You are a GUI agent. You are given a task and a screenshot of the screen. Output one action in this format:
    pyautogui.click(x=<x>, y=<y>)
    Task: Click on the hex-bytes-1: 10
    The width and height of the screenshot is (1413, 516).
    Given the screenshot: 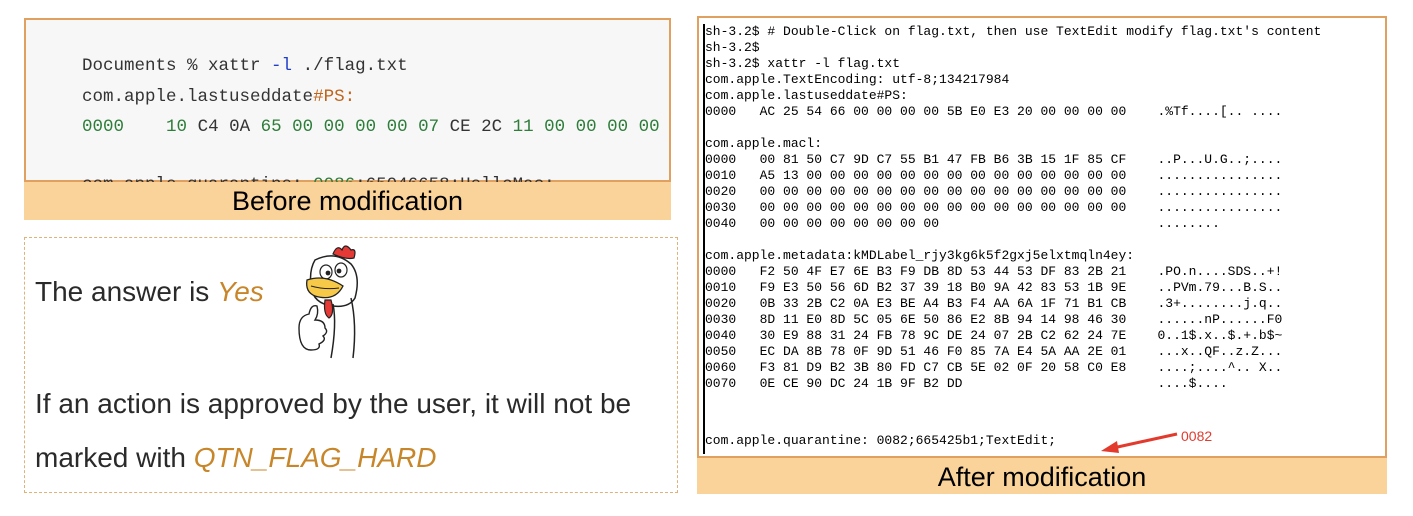 What is the action you would take?
    pyautogui.click(x=177, y=127)
    